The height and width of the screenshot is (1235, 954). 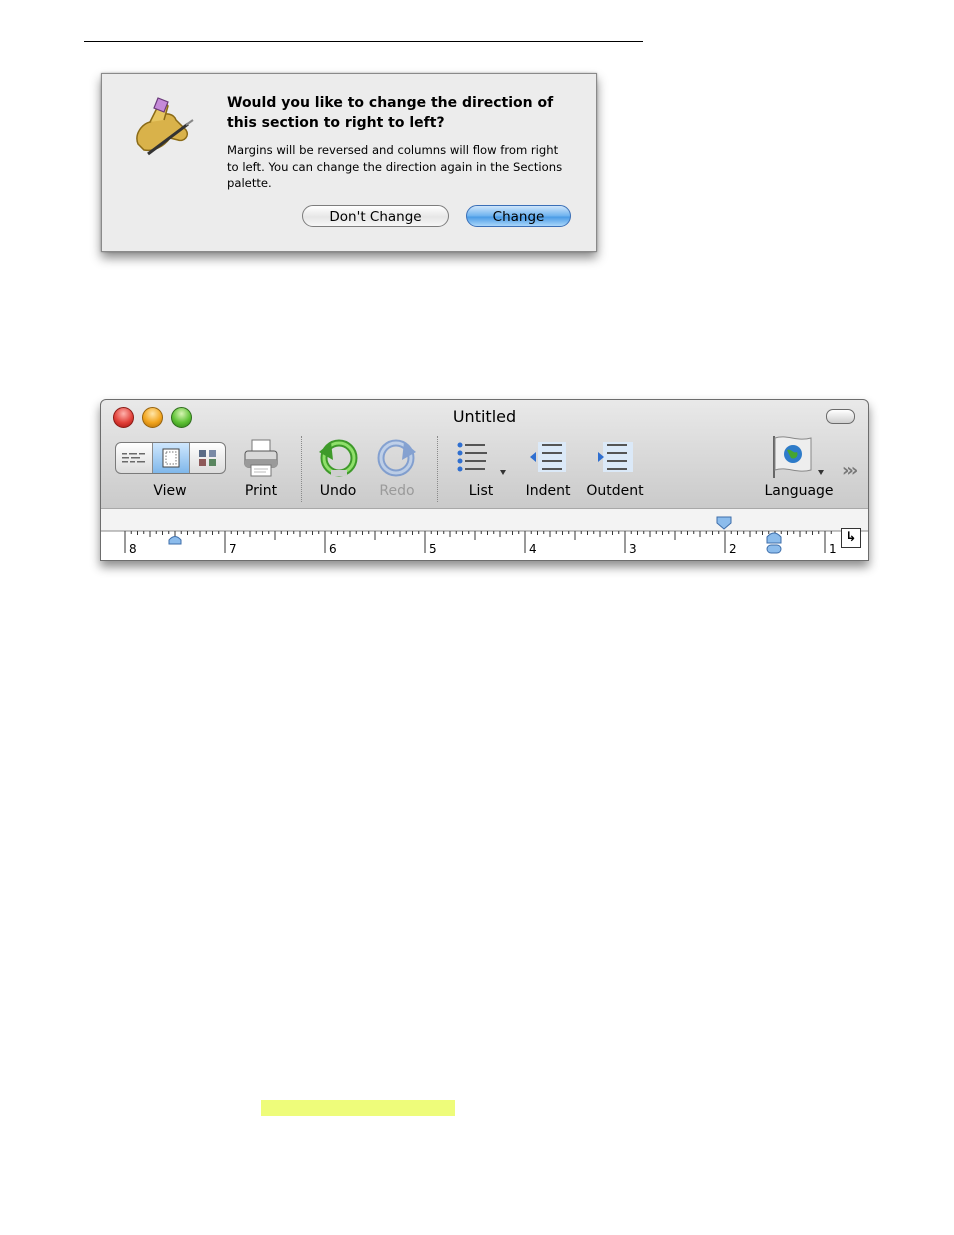 What do you see at coordinates (338, 460) in the screenshot?
I see `undo-icon` at bounding box center [338, 460].